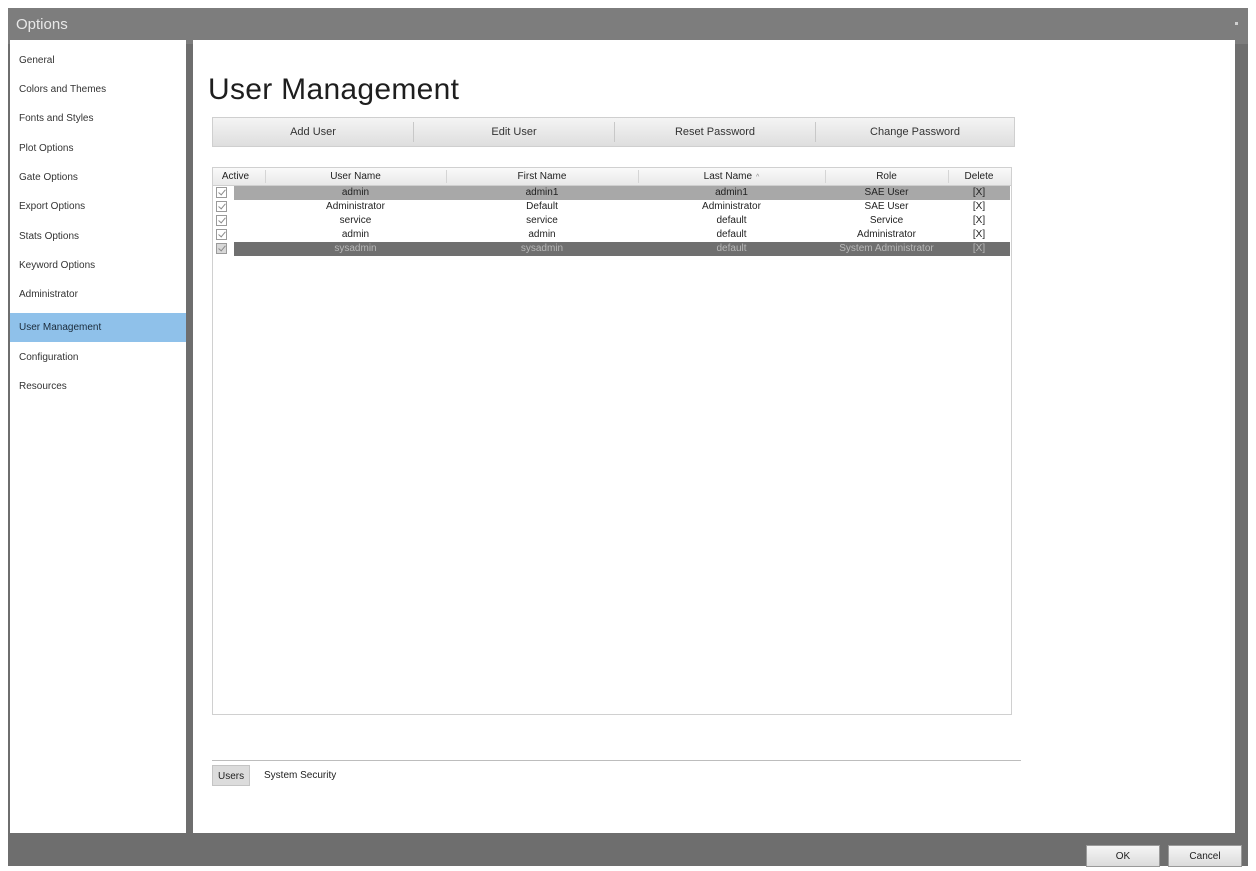 The height and width of the screenshot is (871, 1256). What do you see at coordinates (98, 265) in the screenshot?
I see `sidebar-item-keyword-options: Keyword Options` at bounding box center [98, 265].